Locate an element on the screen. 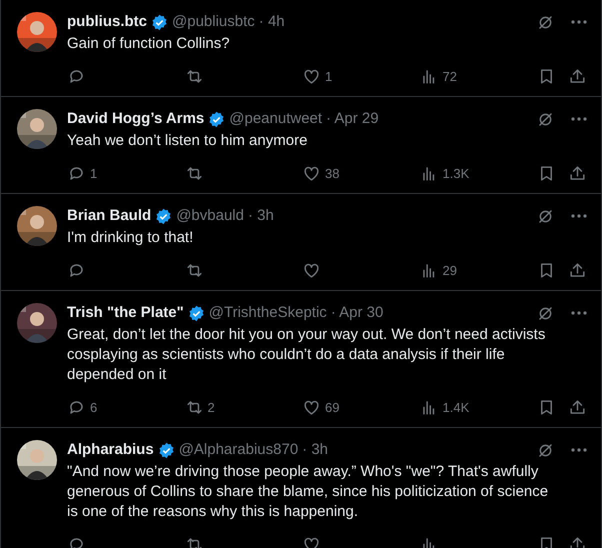 This screenshot has height=548, width=602. like-count: 1 is located at coordinates (328, 76).